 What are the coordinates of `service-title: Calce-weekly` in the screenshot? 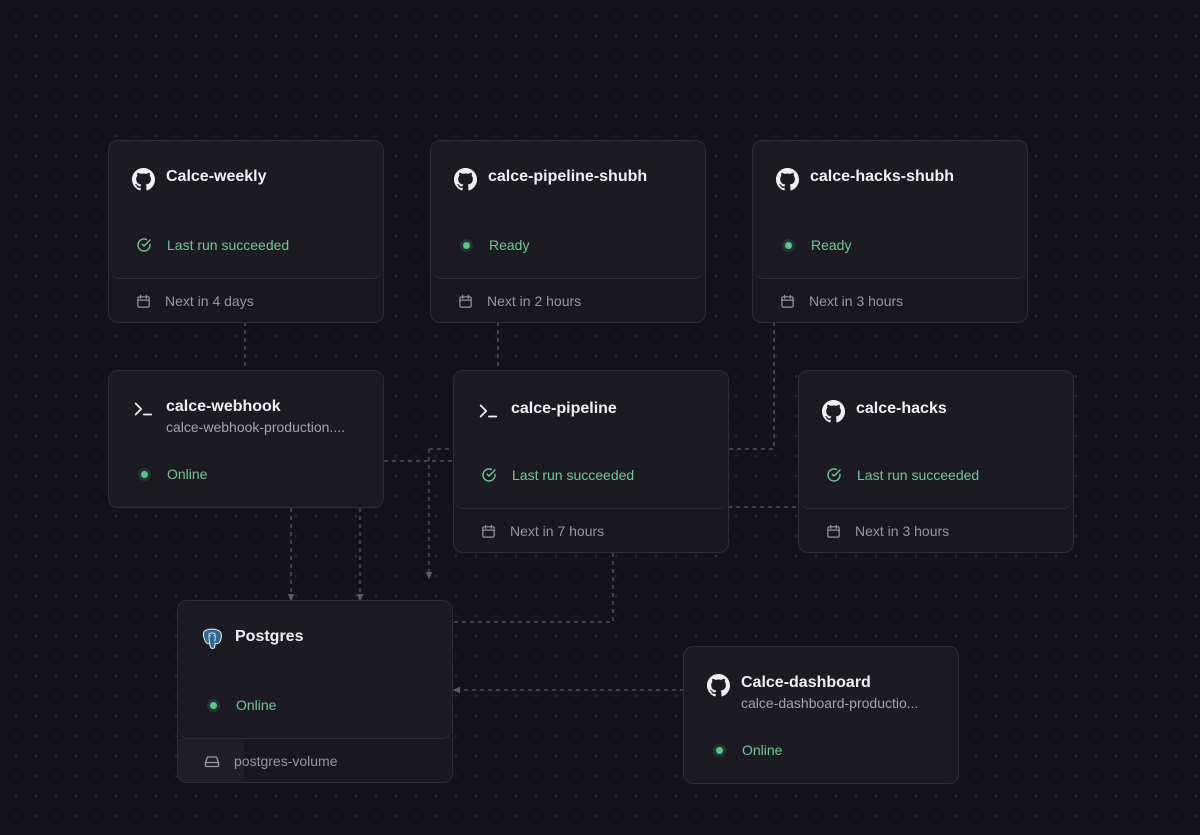 It's located at (216, 177).